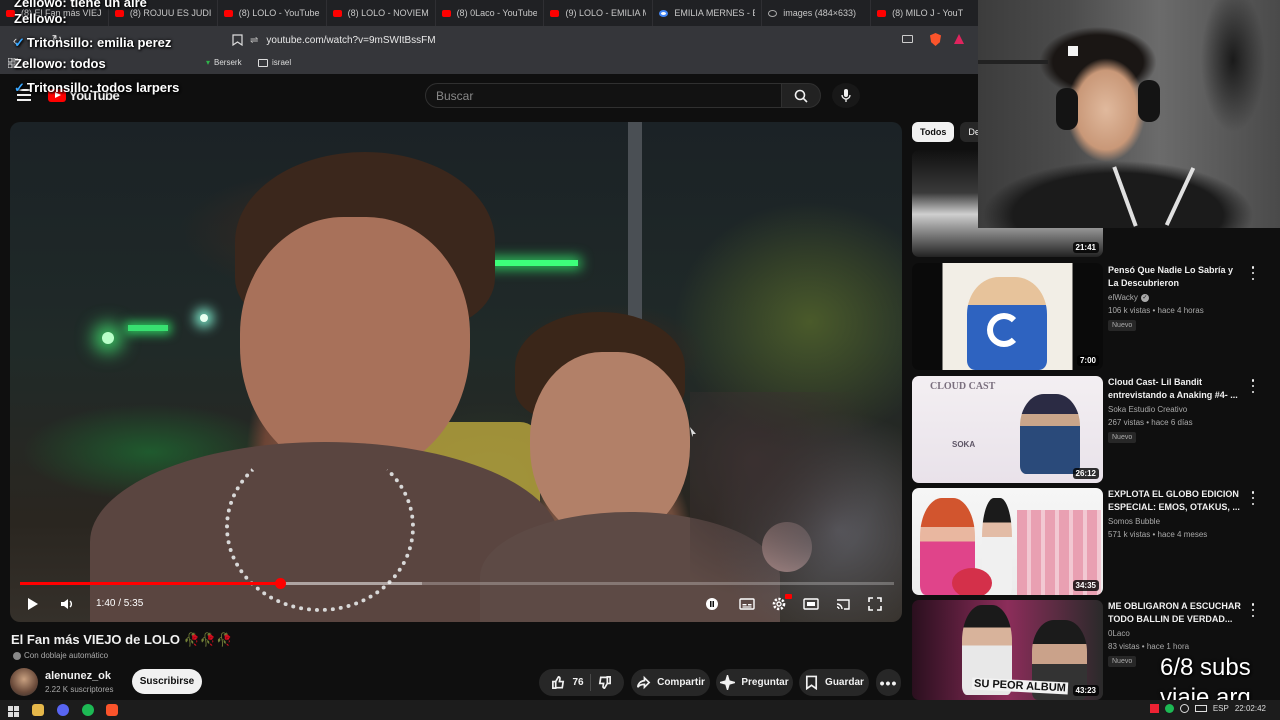  What do you see at coordinates (1085, 473) in the screenshot?
I see `duration-badge: 26:12` at bounding box center [1085, 473].